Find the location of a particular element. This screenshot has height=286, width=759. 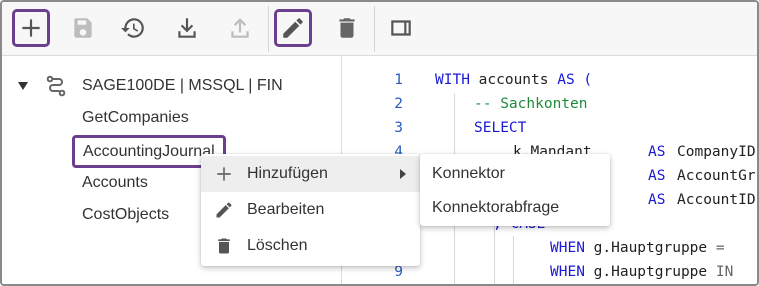

tree-root-label: SAGE100DE | MSSQL | FIN is located at coordinates (182, 85).